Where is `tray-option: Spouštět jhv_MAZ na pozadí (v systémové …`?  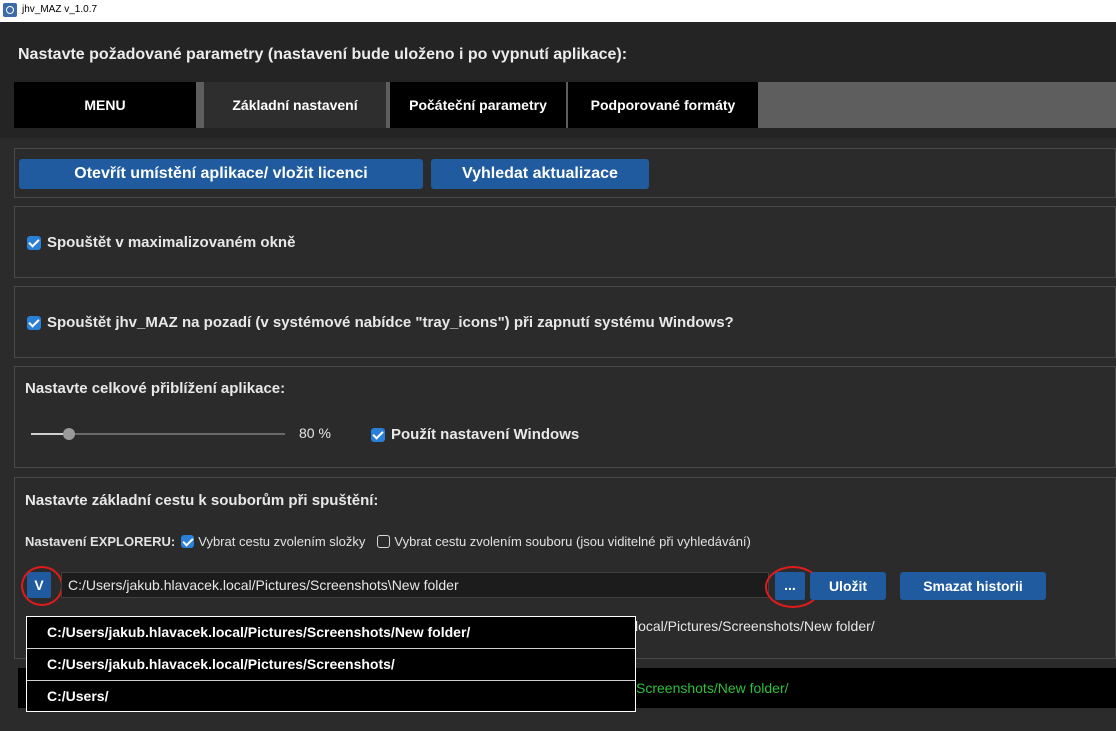 tray-option: Spouštět jhv_MAZ na pozadí (v systémové … is located at coordinates (380, 322).